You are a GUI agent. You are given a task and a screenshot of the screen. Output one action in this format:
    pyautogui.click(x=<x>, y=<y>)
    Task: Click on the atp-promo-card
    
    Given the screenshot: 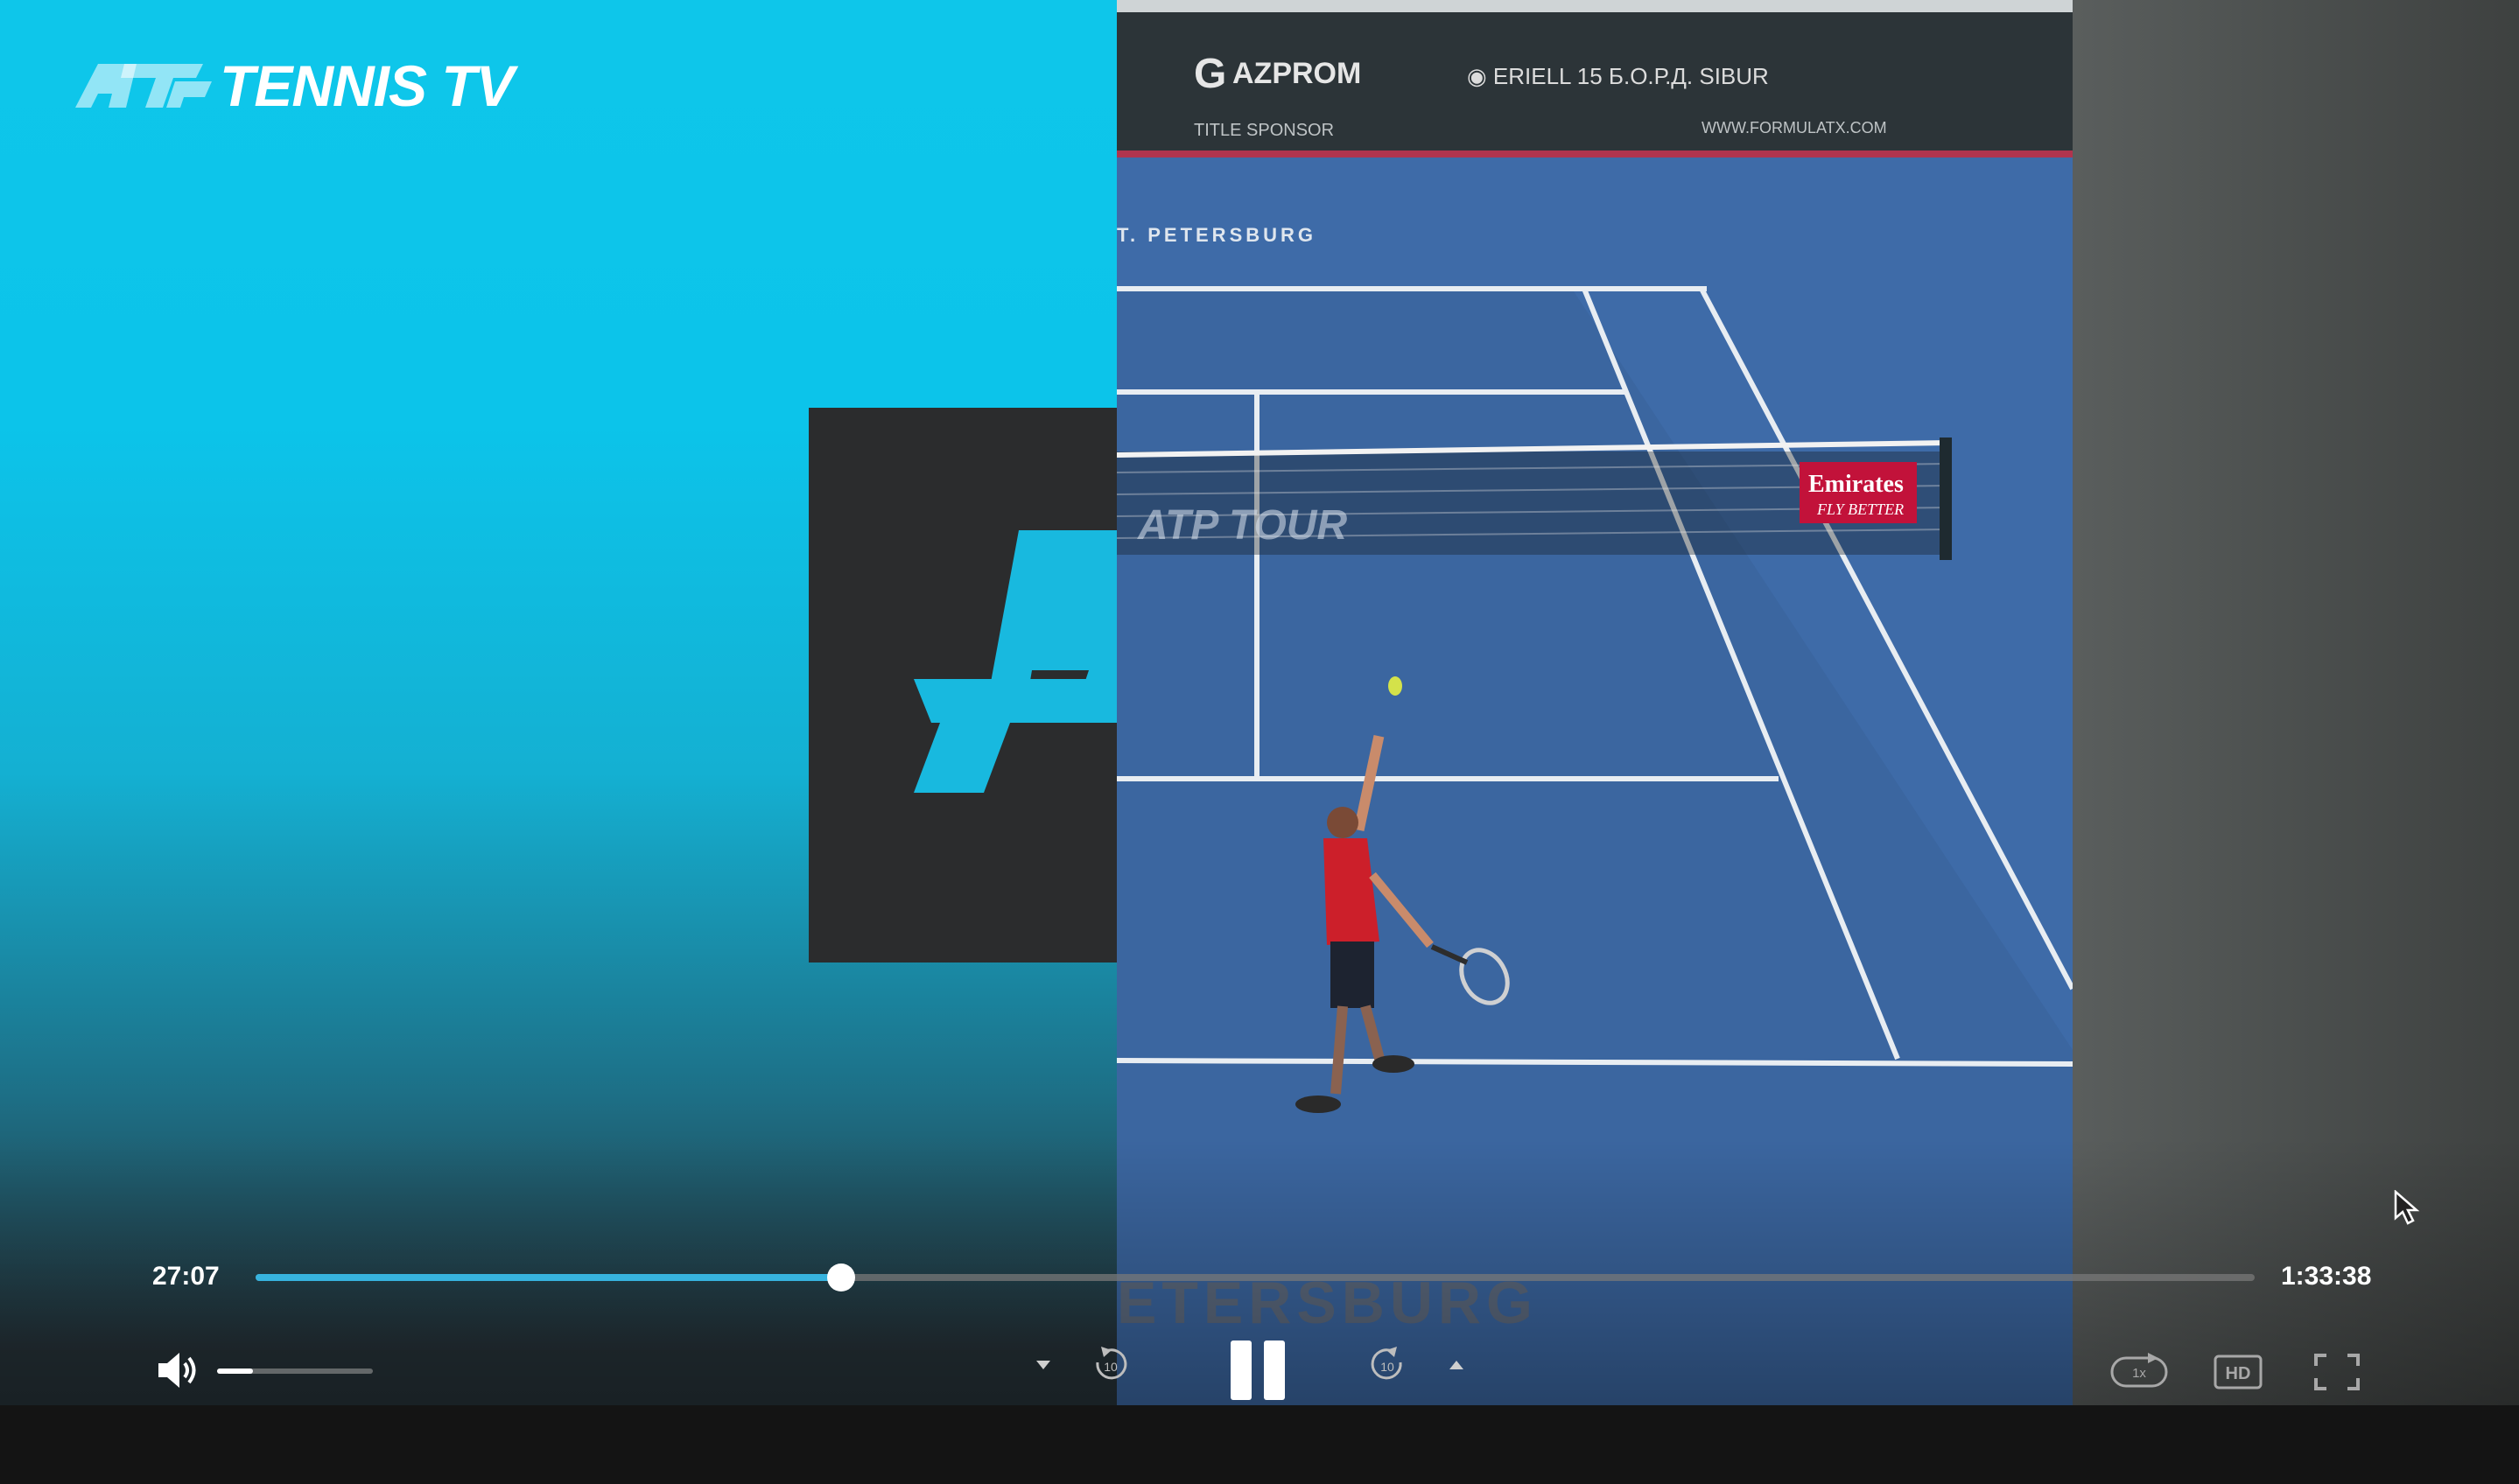 What is the action you would take?
    pyautogui.click(x=963, y=685)
    